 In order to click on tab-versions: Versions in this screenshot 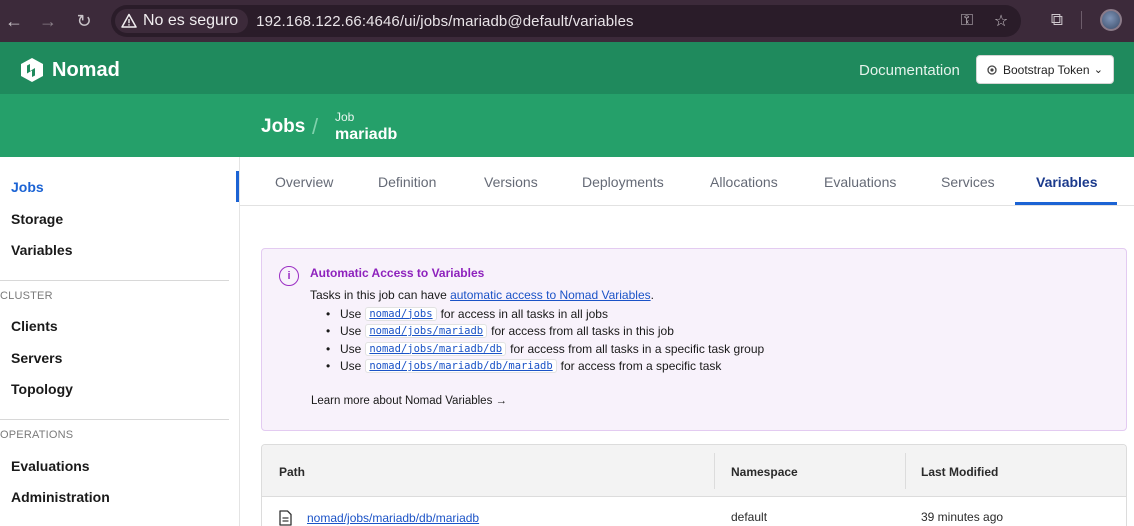, I will do `click(511, 182)`.